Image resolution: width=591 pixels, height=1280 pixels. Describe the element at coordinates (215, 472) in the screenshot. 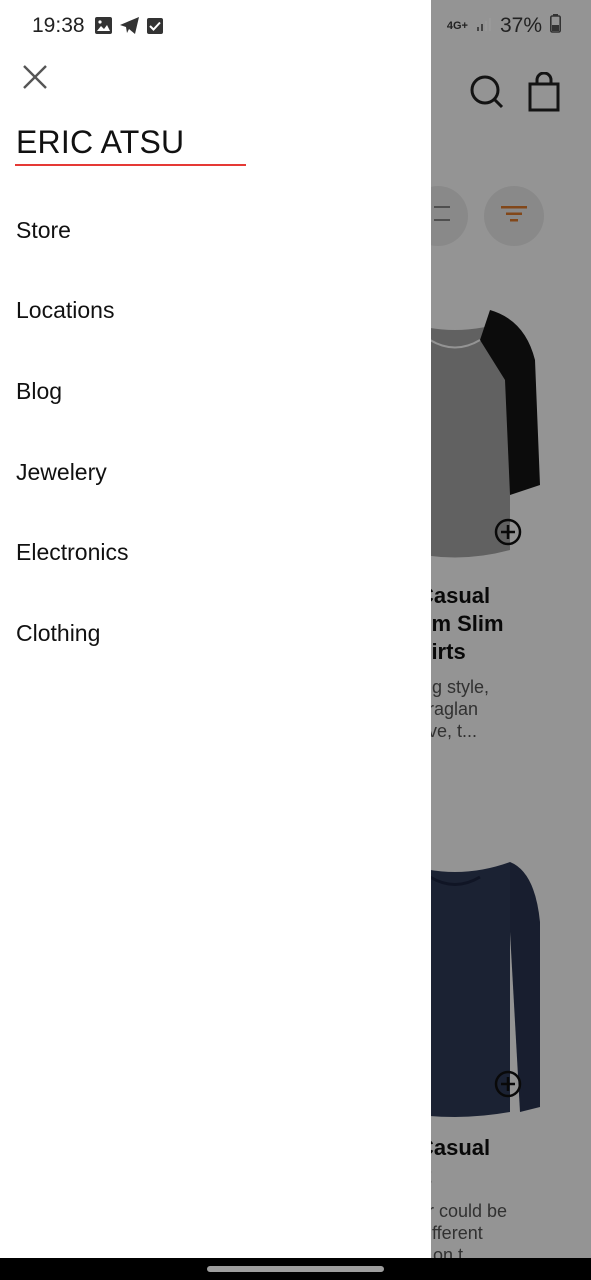

I see `menu-item-jewelery: Jewelery` at that location.